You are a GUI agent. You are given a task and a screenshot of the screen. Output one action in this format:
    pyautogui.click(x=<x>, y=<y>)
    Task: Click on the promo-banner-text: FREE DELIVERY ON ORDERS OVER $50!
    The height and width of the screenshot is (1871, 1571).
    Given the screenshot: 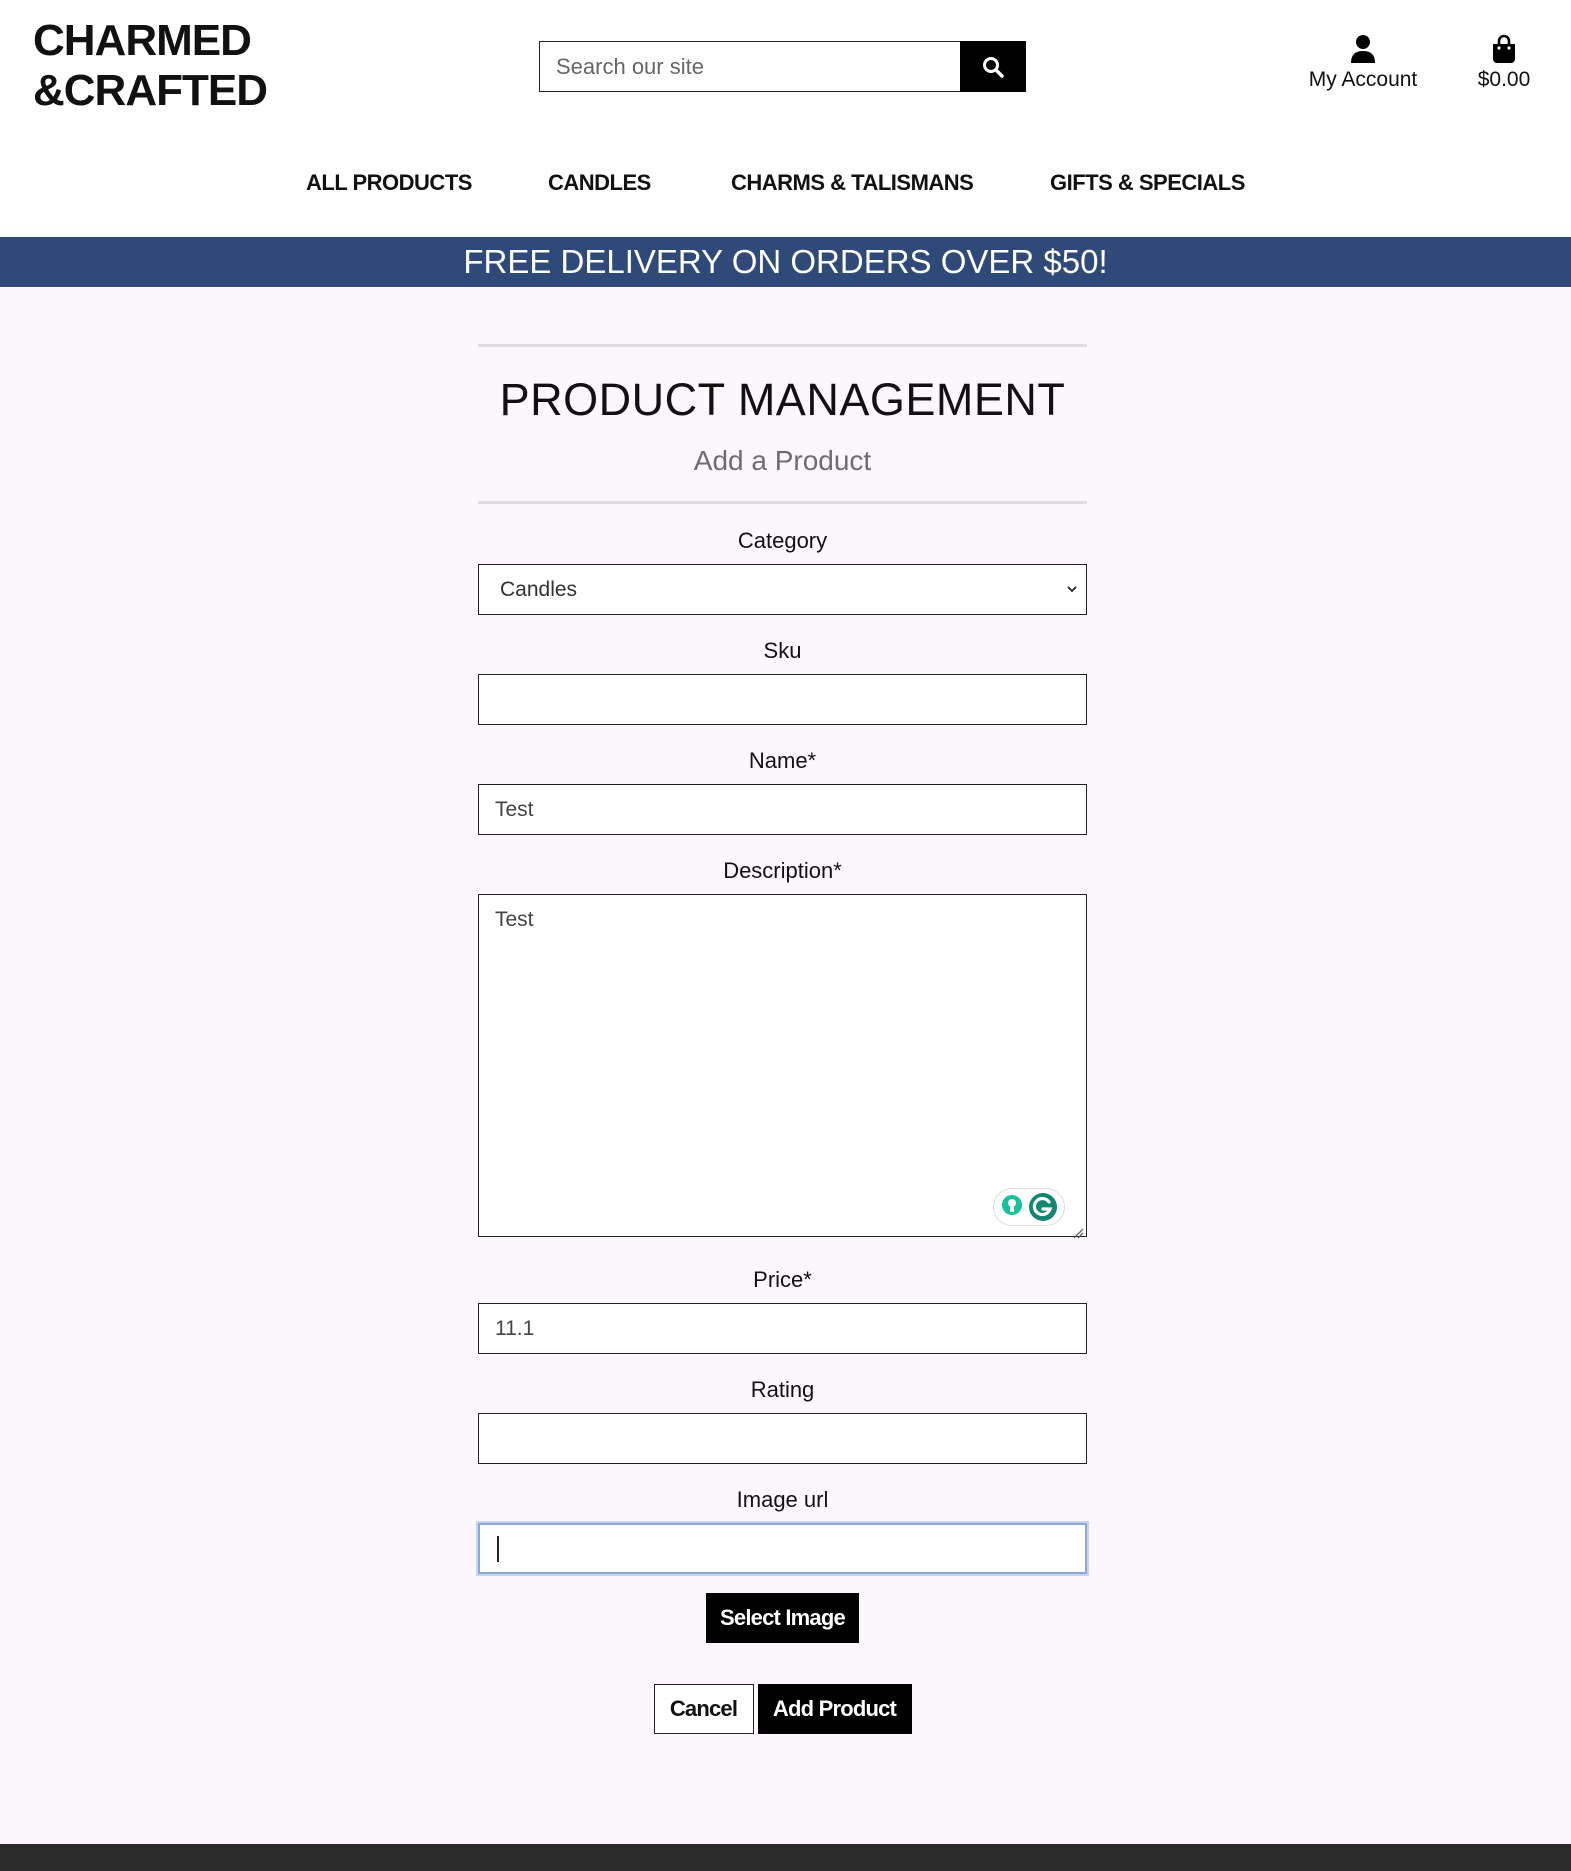 What is the action you would take?
    pyautogui.click(x=785, y=261)
    